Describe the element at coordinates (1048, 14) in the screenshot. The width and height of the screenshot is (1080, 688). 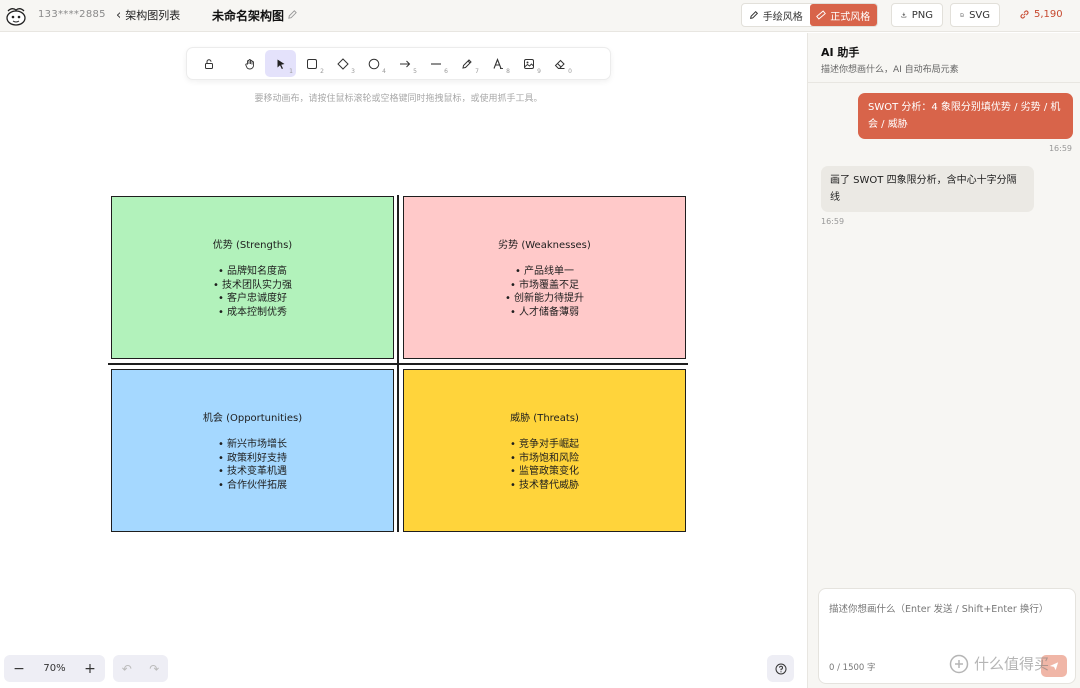
I see `credit-value: 5,190` at that location.